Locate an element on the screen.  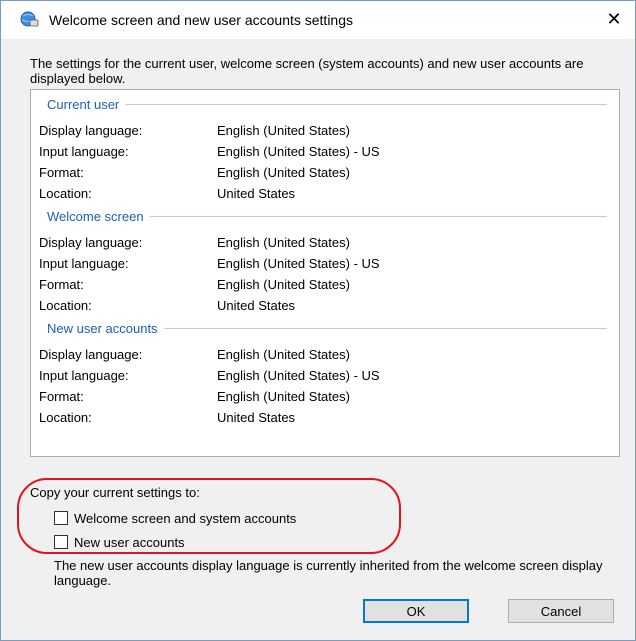
globe-keyboard-icon is located at coordinates (29, 19).